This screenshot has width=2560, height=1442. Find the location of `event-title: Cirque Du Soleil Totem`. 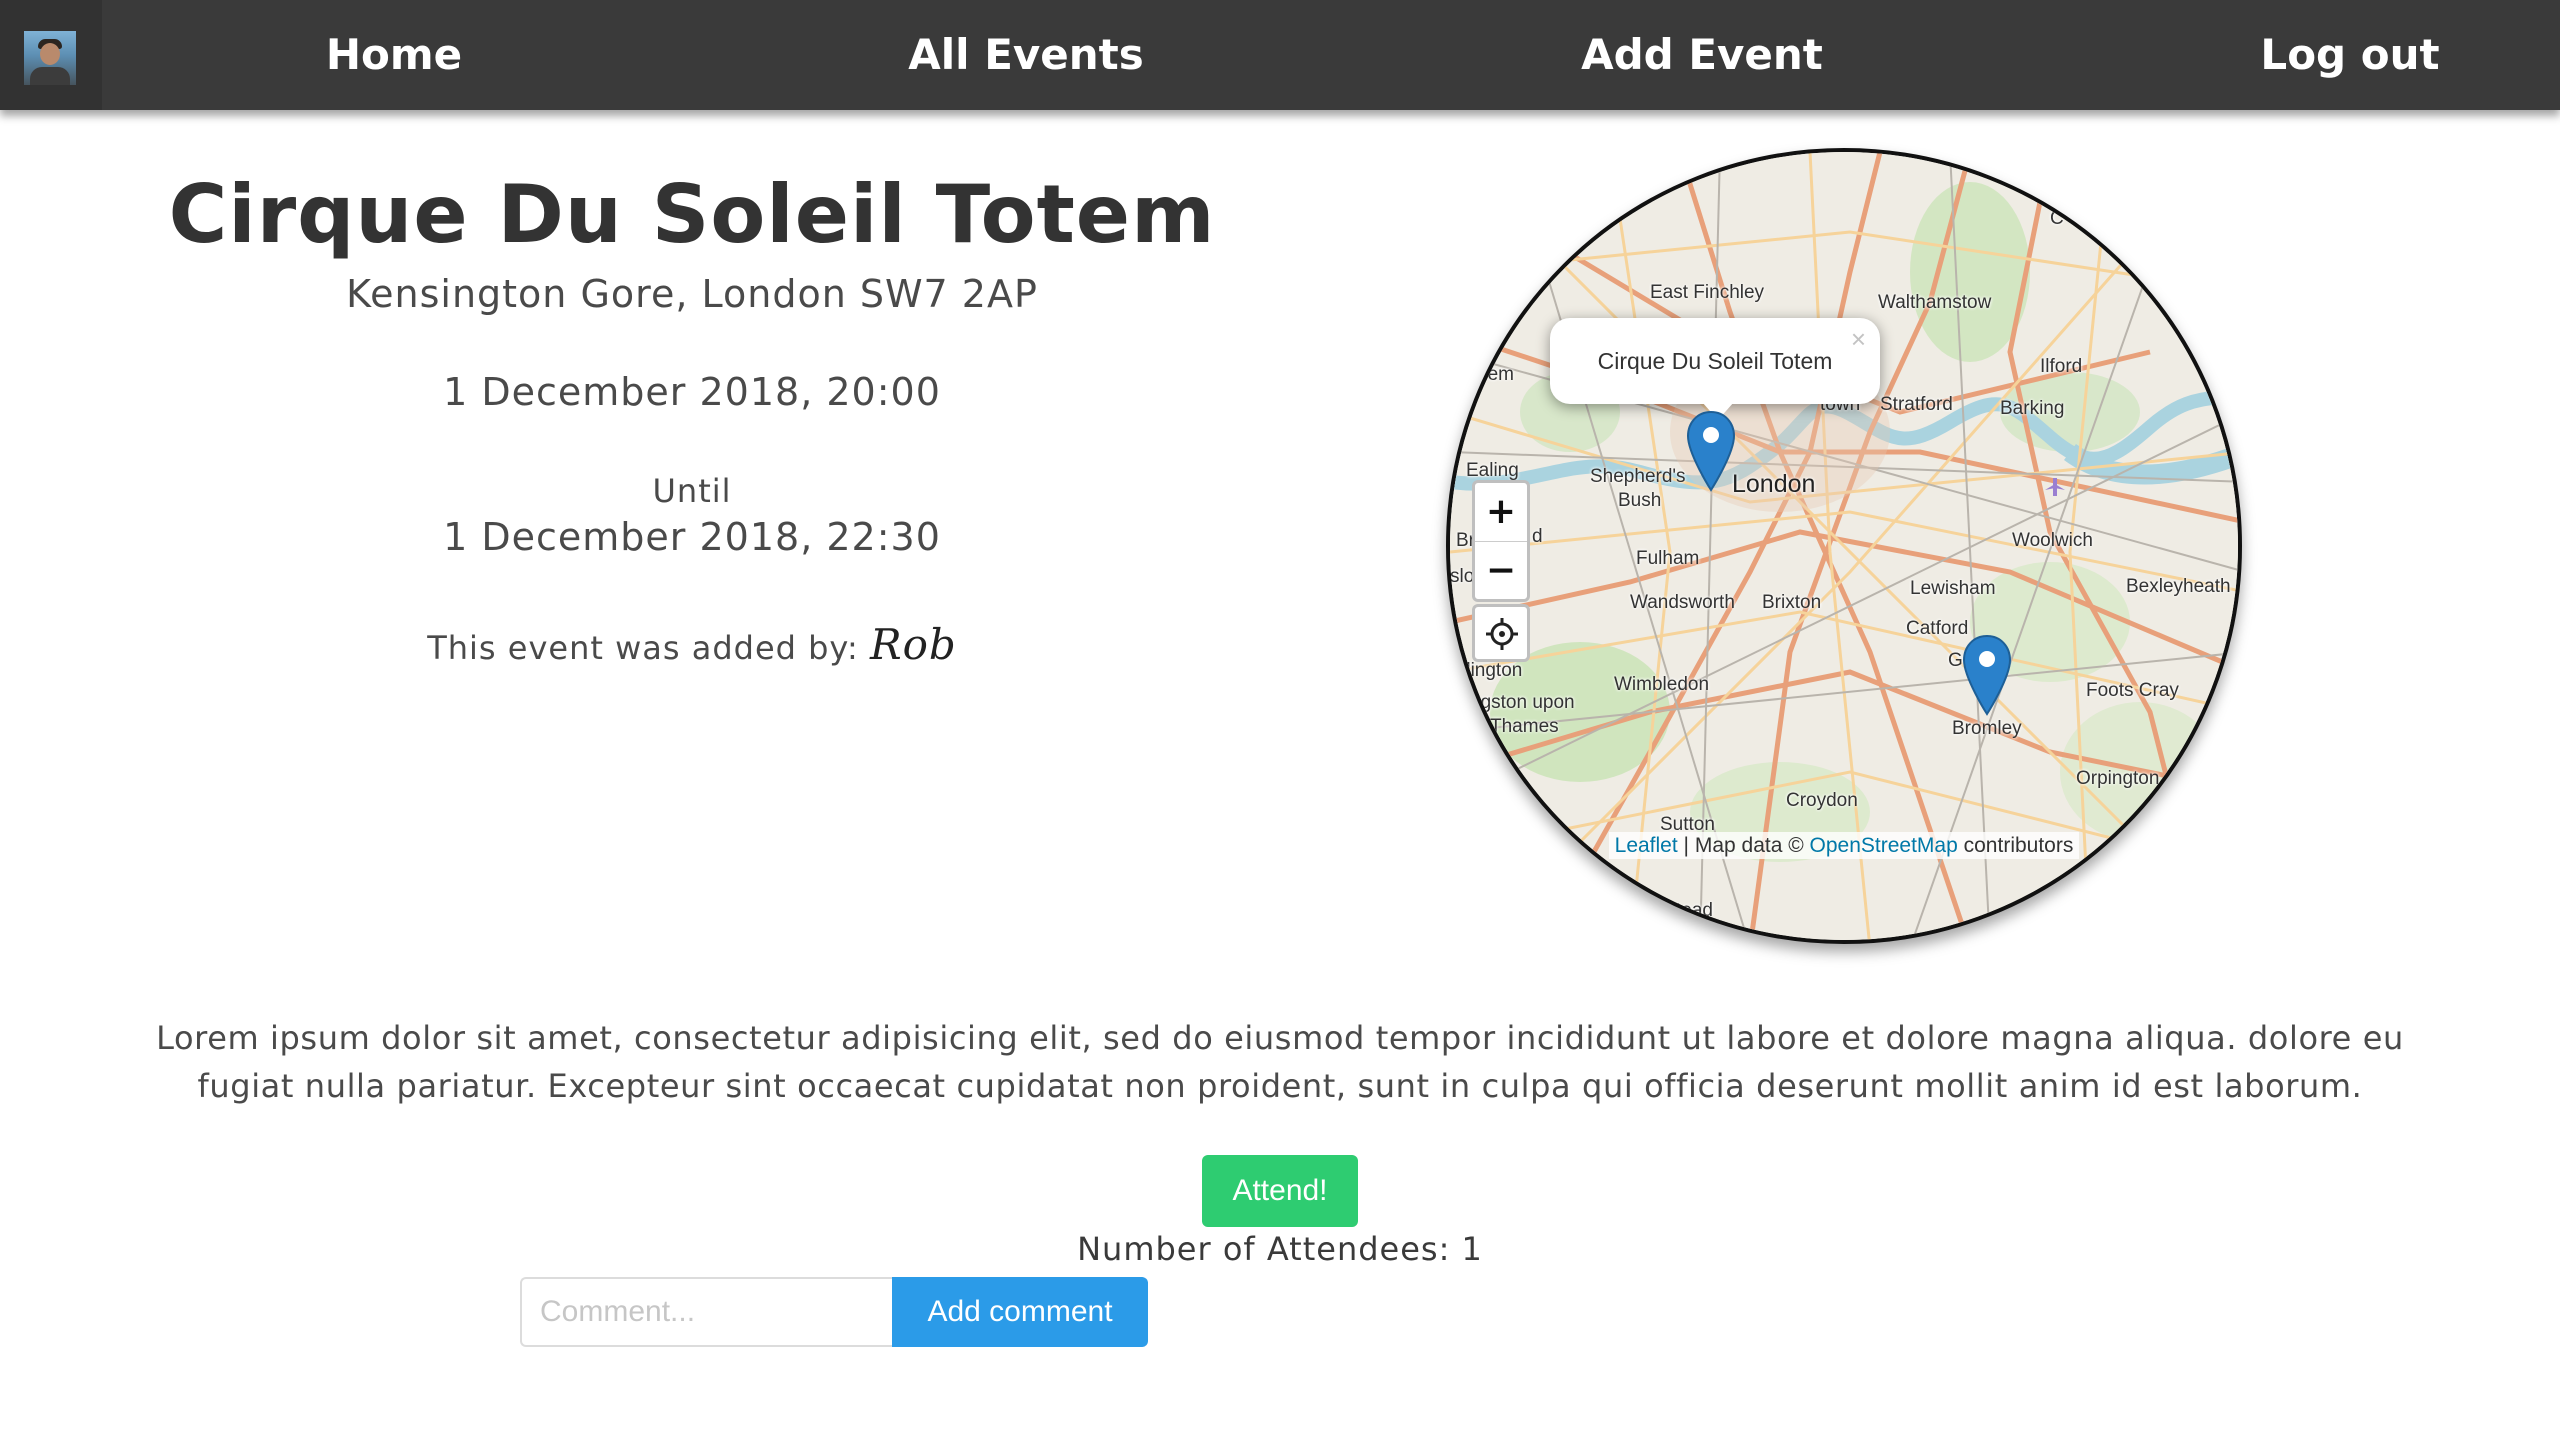

event-title: Cirque Du Soleil Totem is located at coordinates (692, 214).